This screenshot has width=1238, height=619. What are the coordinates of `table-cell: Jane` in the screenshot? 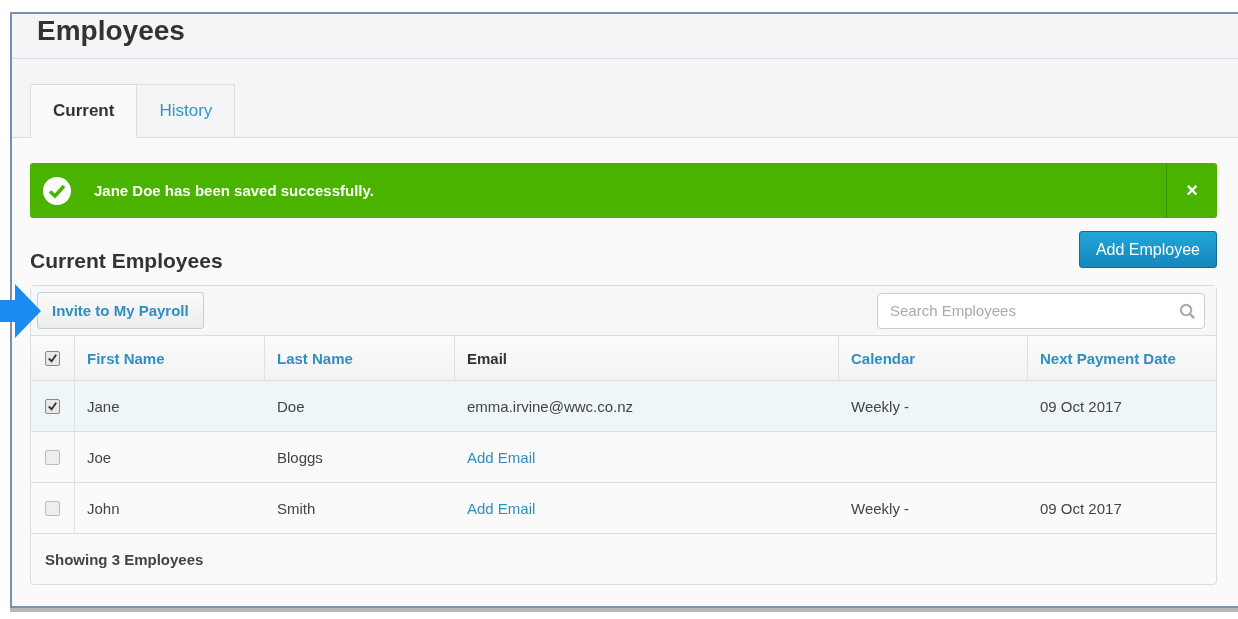 It's located at (103, 406).